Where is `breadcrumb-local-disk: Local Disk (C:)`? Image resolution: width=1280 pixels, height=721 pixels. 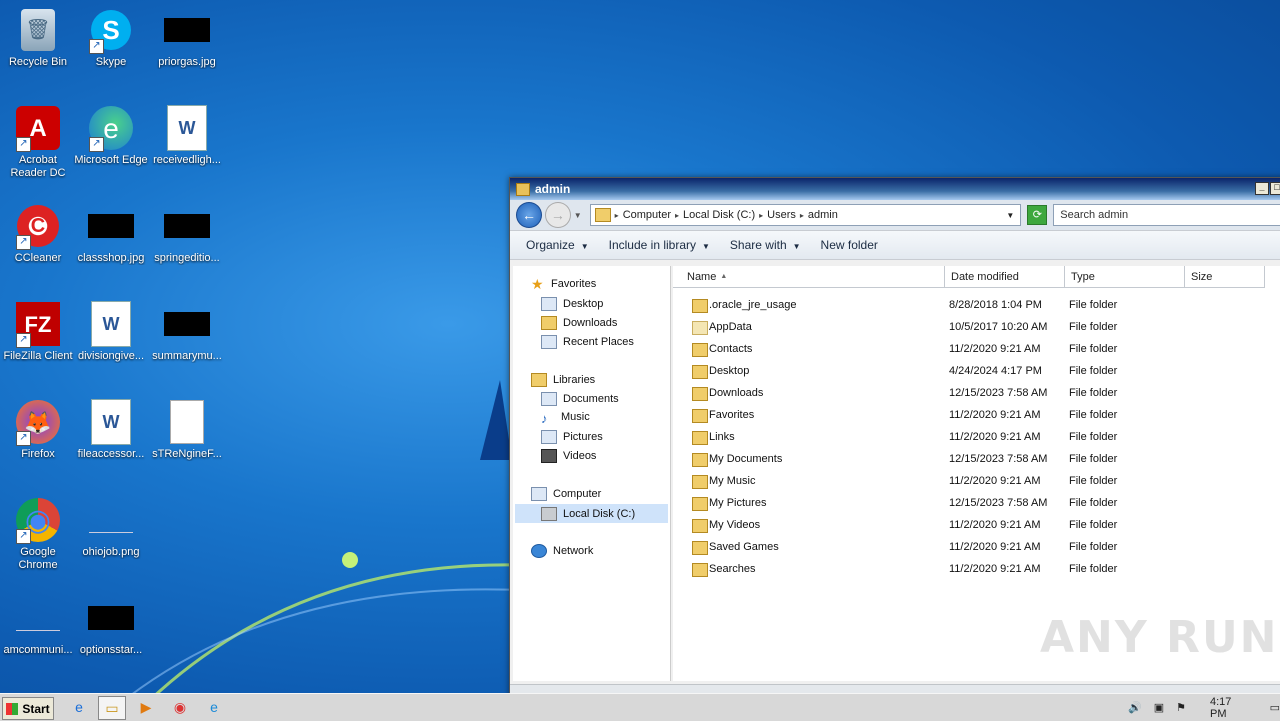
breadcrumb-local-disk: Local Disk (C:) is located at coordinates (719, 215).